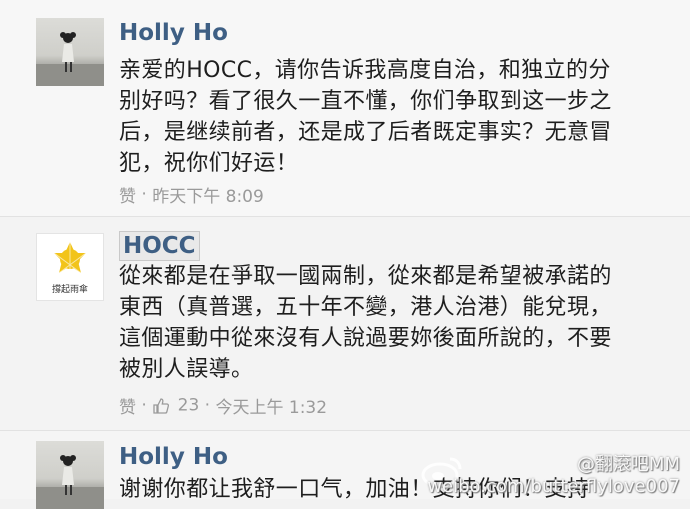 The width and height of the screenshot is (690, 509). Describe the element at coordinates (209, 163) in the screenshot. I see `comment-text-line: 犯，祝你们好运！` at that location.